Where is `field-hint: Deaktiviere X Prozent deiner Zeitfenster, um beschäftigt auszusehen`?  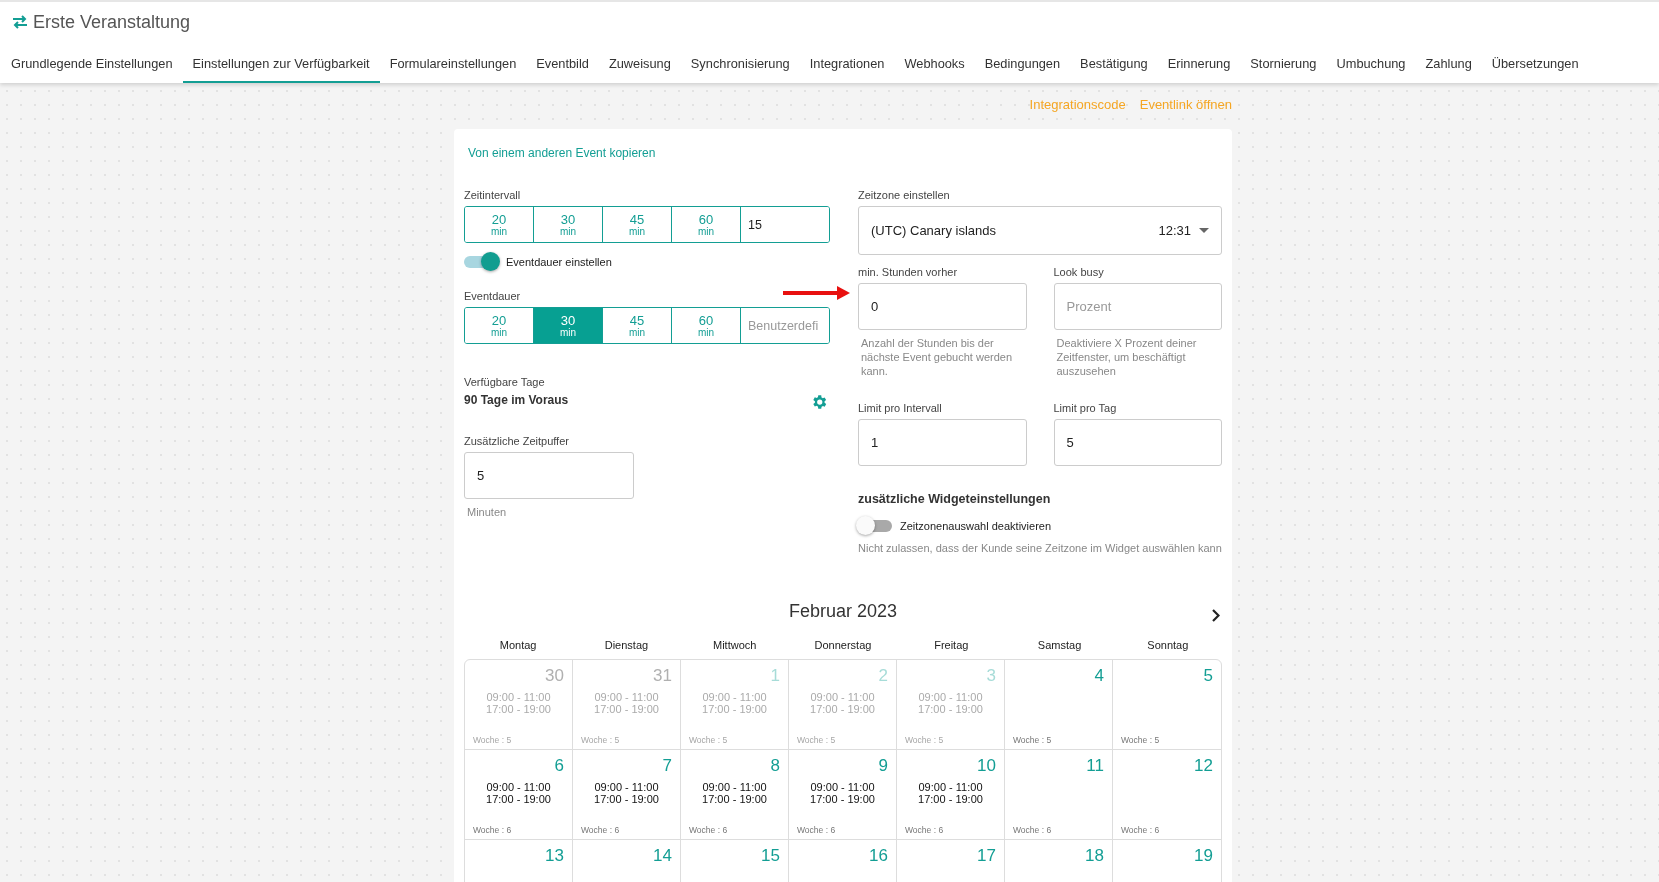 field-hint: Deaktiviere X Prozent deiner Zeitfenster, um beschäftigt auszusehen is located at coordinates (1127, 357).